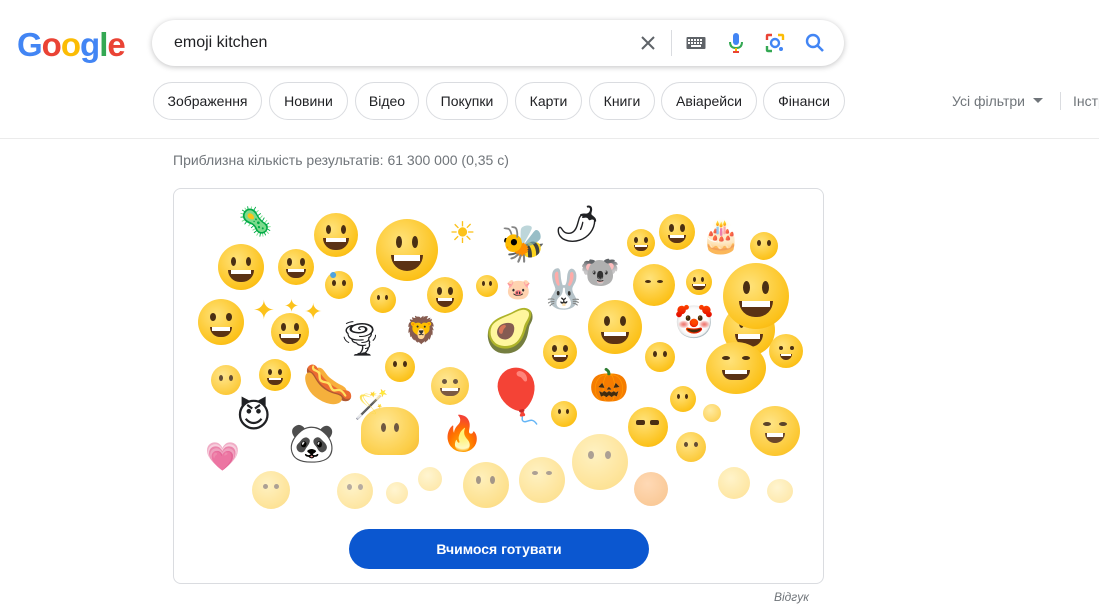  Describe the element at coordinates (360, 339) in the screenshot. I see `tornado-icon: 🌪` at that location.